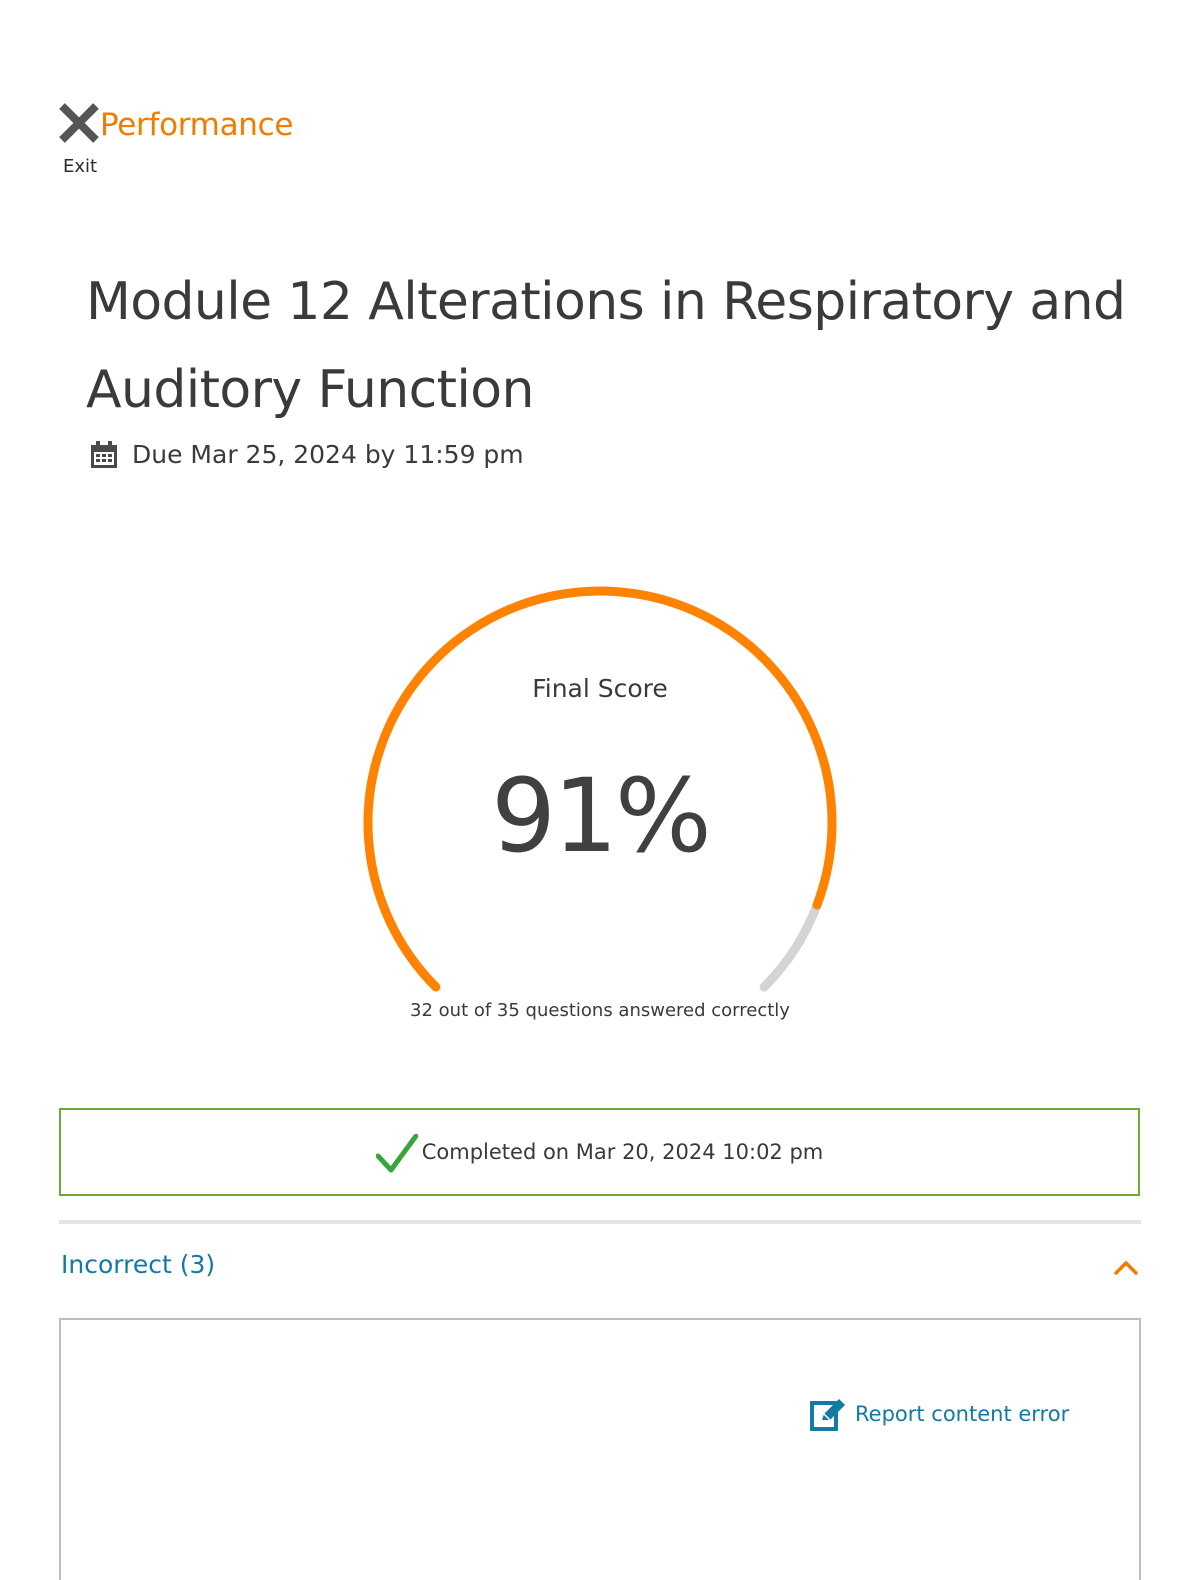 The height and width of the screenshot is (1580, 1200). Describe the element at coordinates (328, 454) in the screenshot. I see `due-date-text: Due Mar 25, 2024 by 11:59 pm` at that location.